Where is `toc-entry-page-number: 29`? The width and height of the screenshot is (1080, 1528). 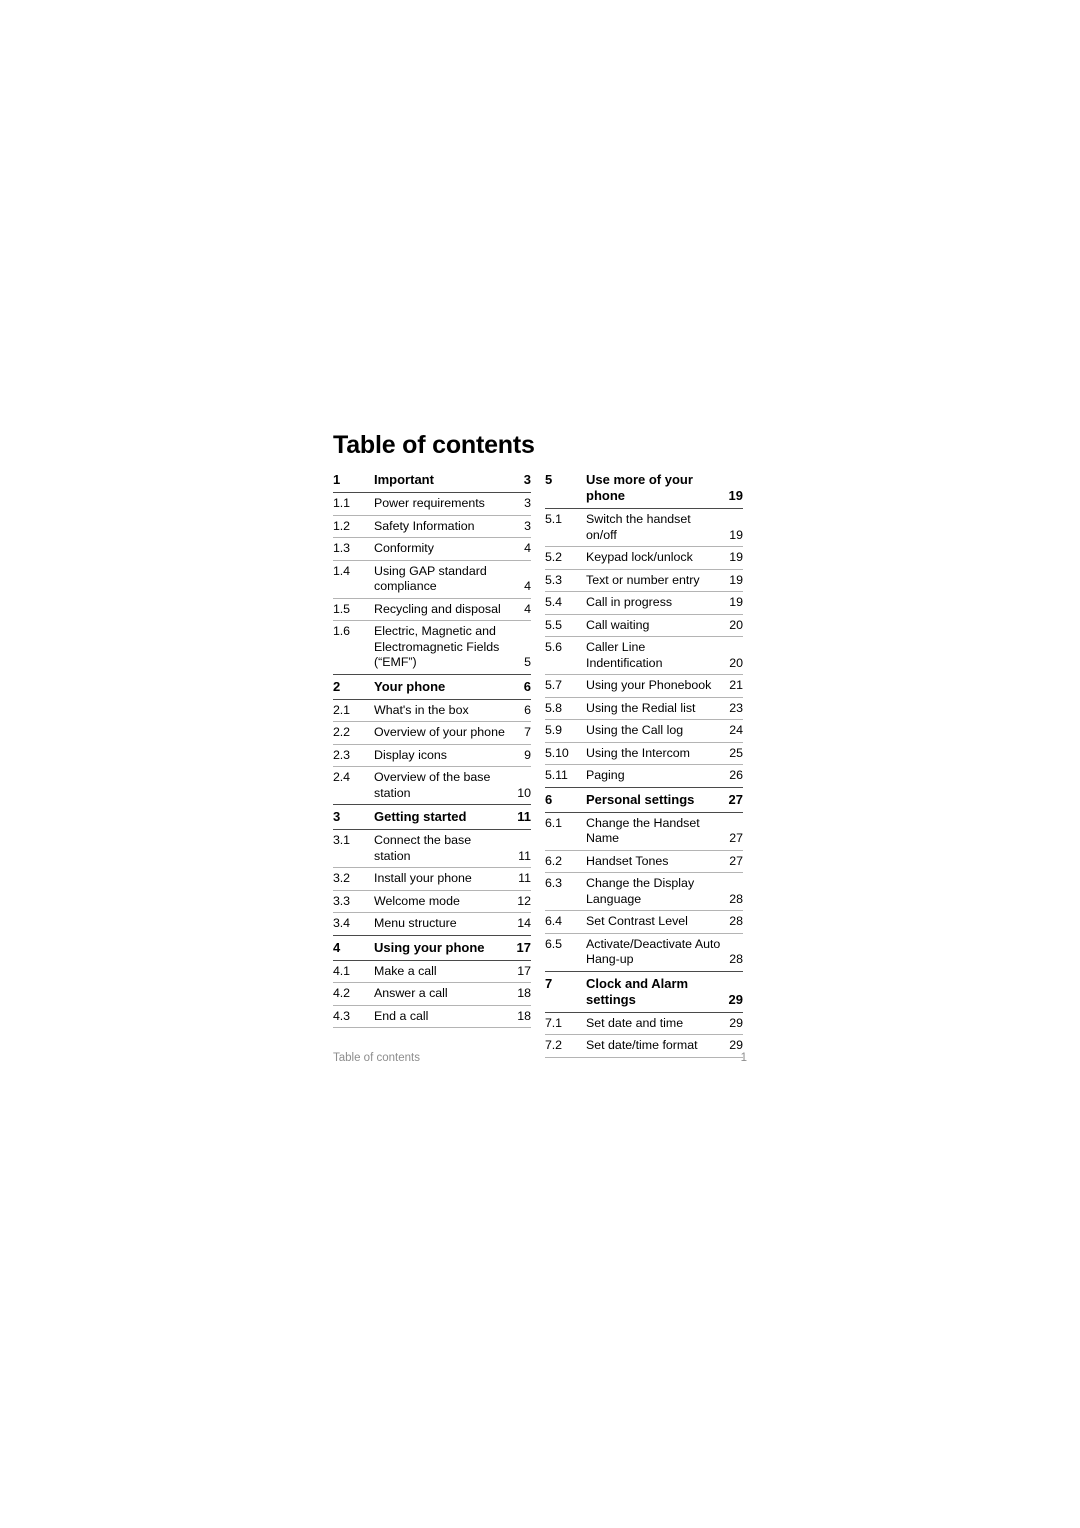
toc-entry-page-number: 29 is located at coordinates (735, 999).